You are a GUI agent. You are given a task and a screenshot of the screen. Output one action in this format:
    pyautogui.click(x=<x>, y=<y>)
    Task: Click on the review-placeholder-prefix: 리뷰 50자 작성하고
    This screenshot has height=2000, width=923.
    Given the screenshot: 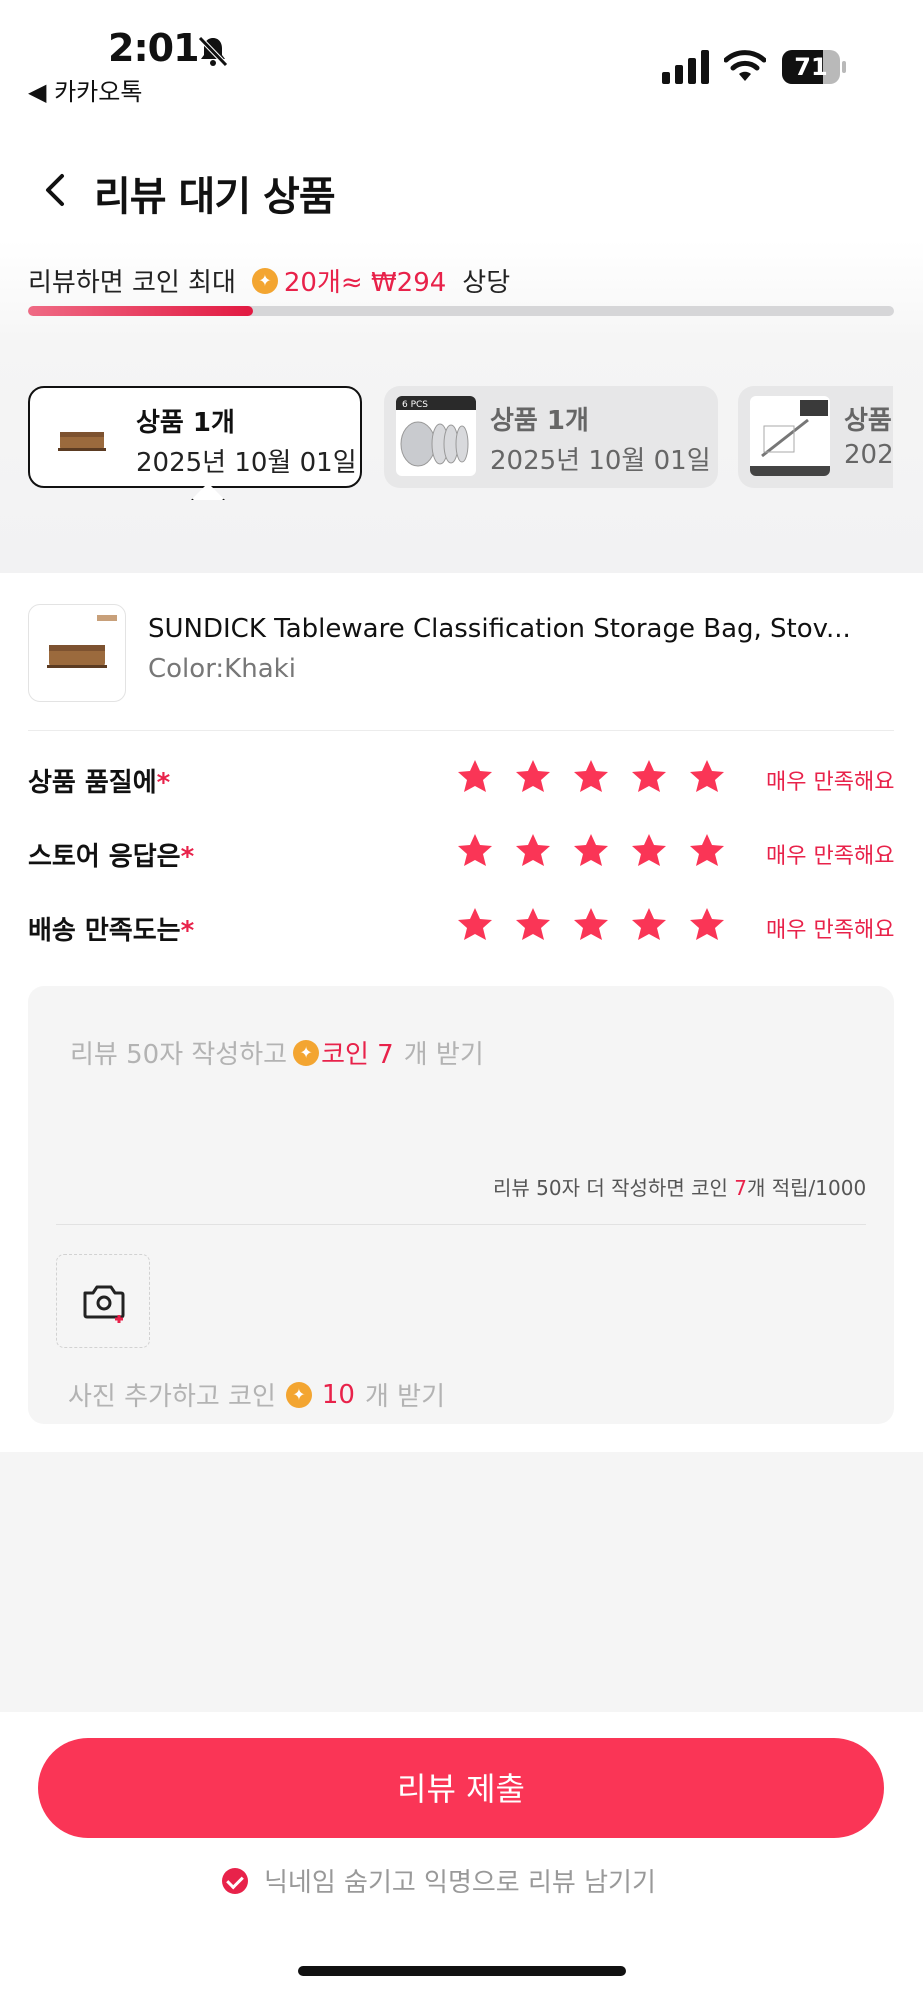 What is the action you would take?
    pyautogui.click(x=179, y=1055)
    